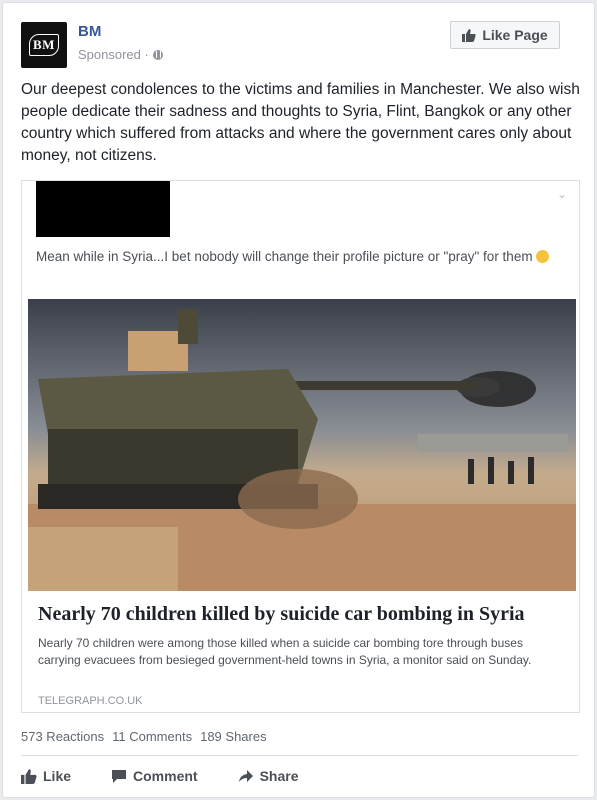 The width and height of the screenshot is (597, 800). What do you see at coordinates (119, 776) in the screenshot?
I see `comment-icon` at bounding box center [119, 776].